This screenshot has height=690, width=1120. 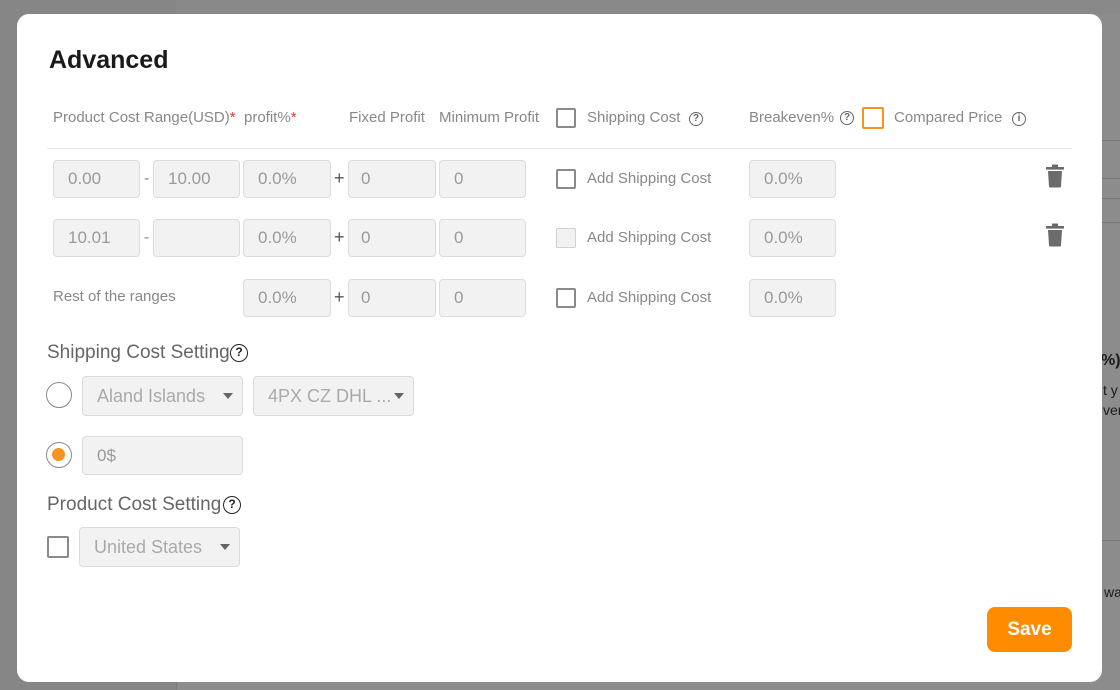 What do you see at coordinates (196, 238) in the screenshot?
I see `range-max-input` at bounding box center [196, 238].